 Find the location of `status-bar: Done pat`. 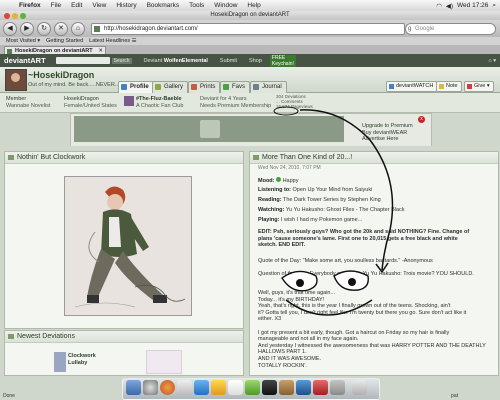

status-bar: Done pat is located at coordinates (250, 396).